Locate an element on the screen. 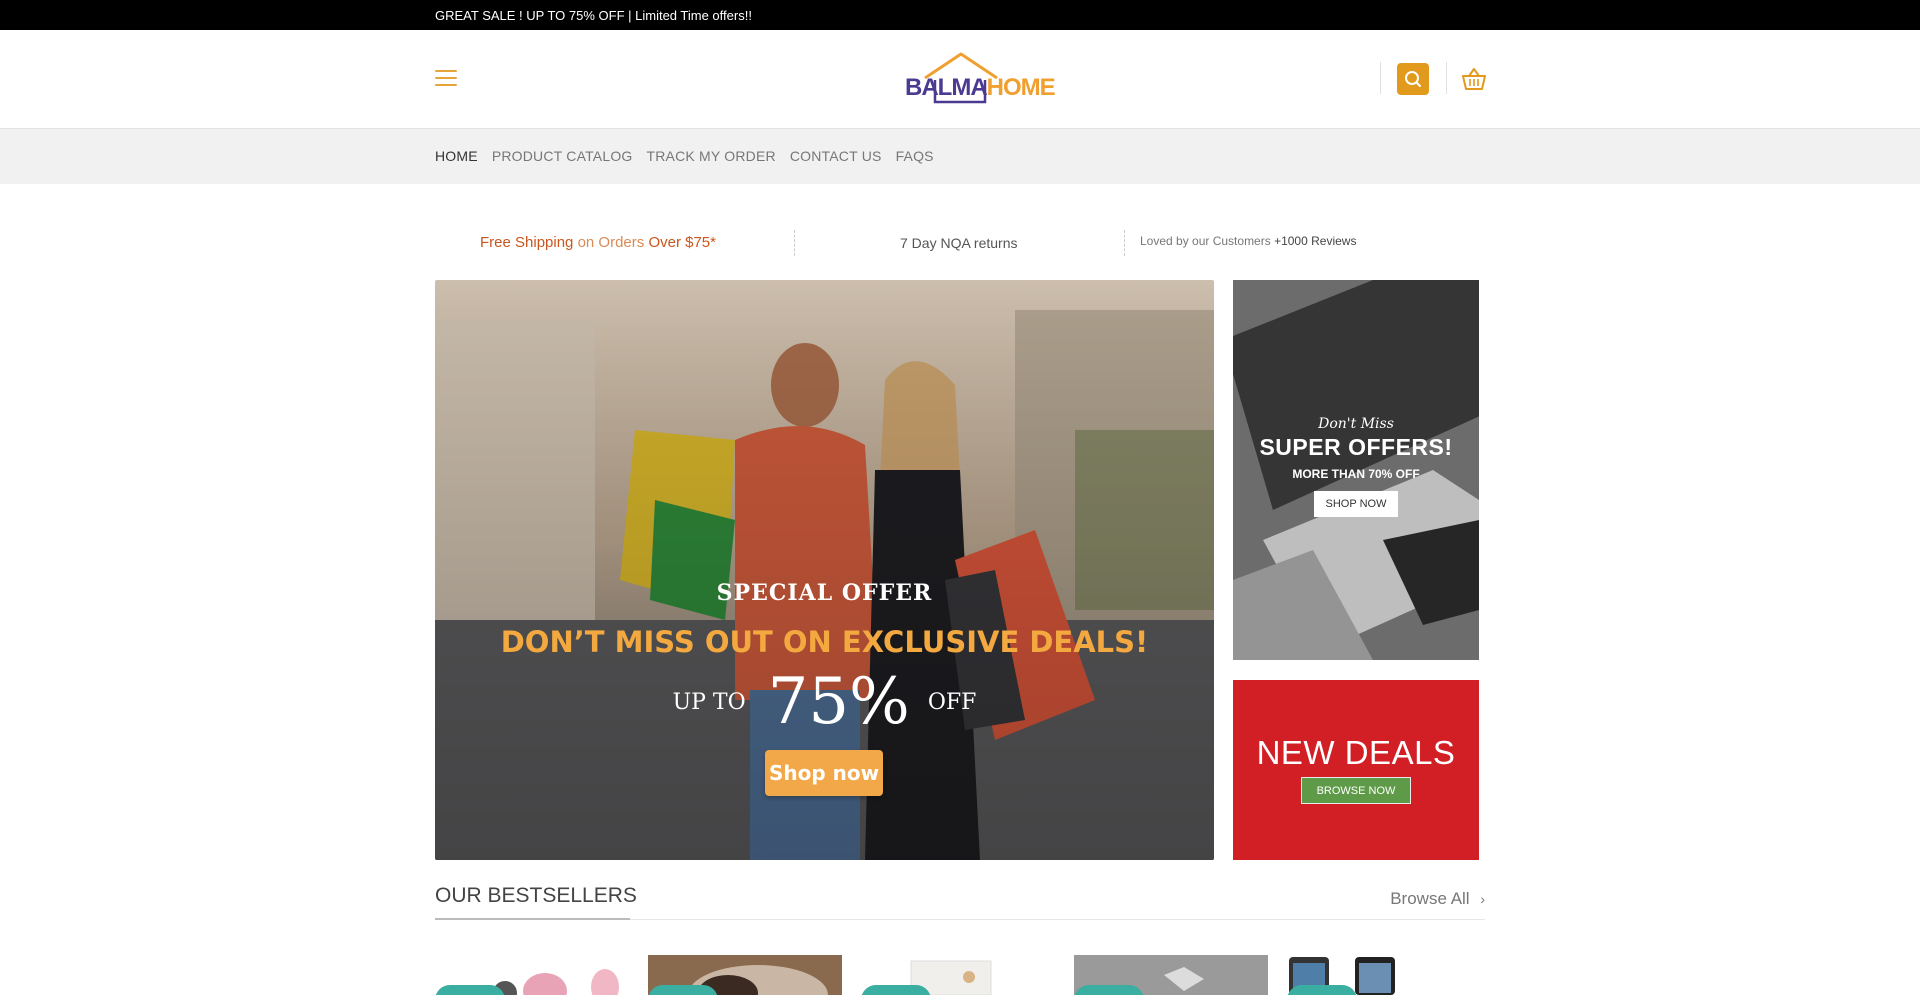  reviews-label: Loved by our Customers is located at coordinates (1207, 241).